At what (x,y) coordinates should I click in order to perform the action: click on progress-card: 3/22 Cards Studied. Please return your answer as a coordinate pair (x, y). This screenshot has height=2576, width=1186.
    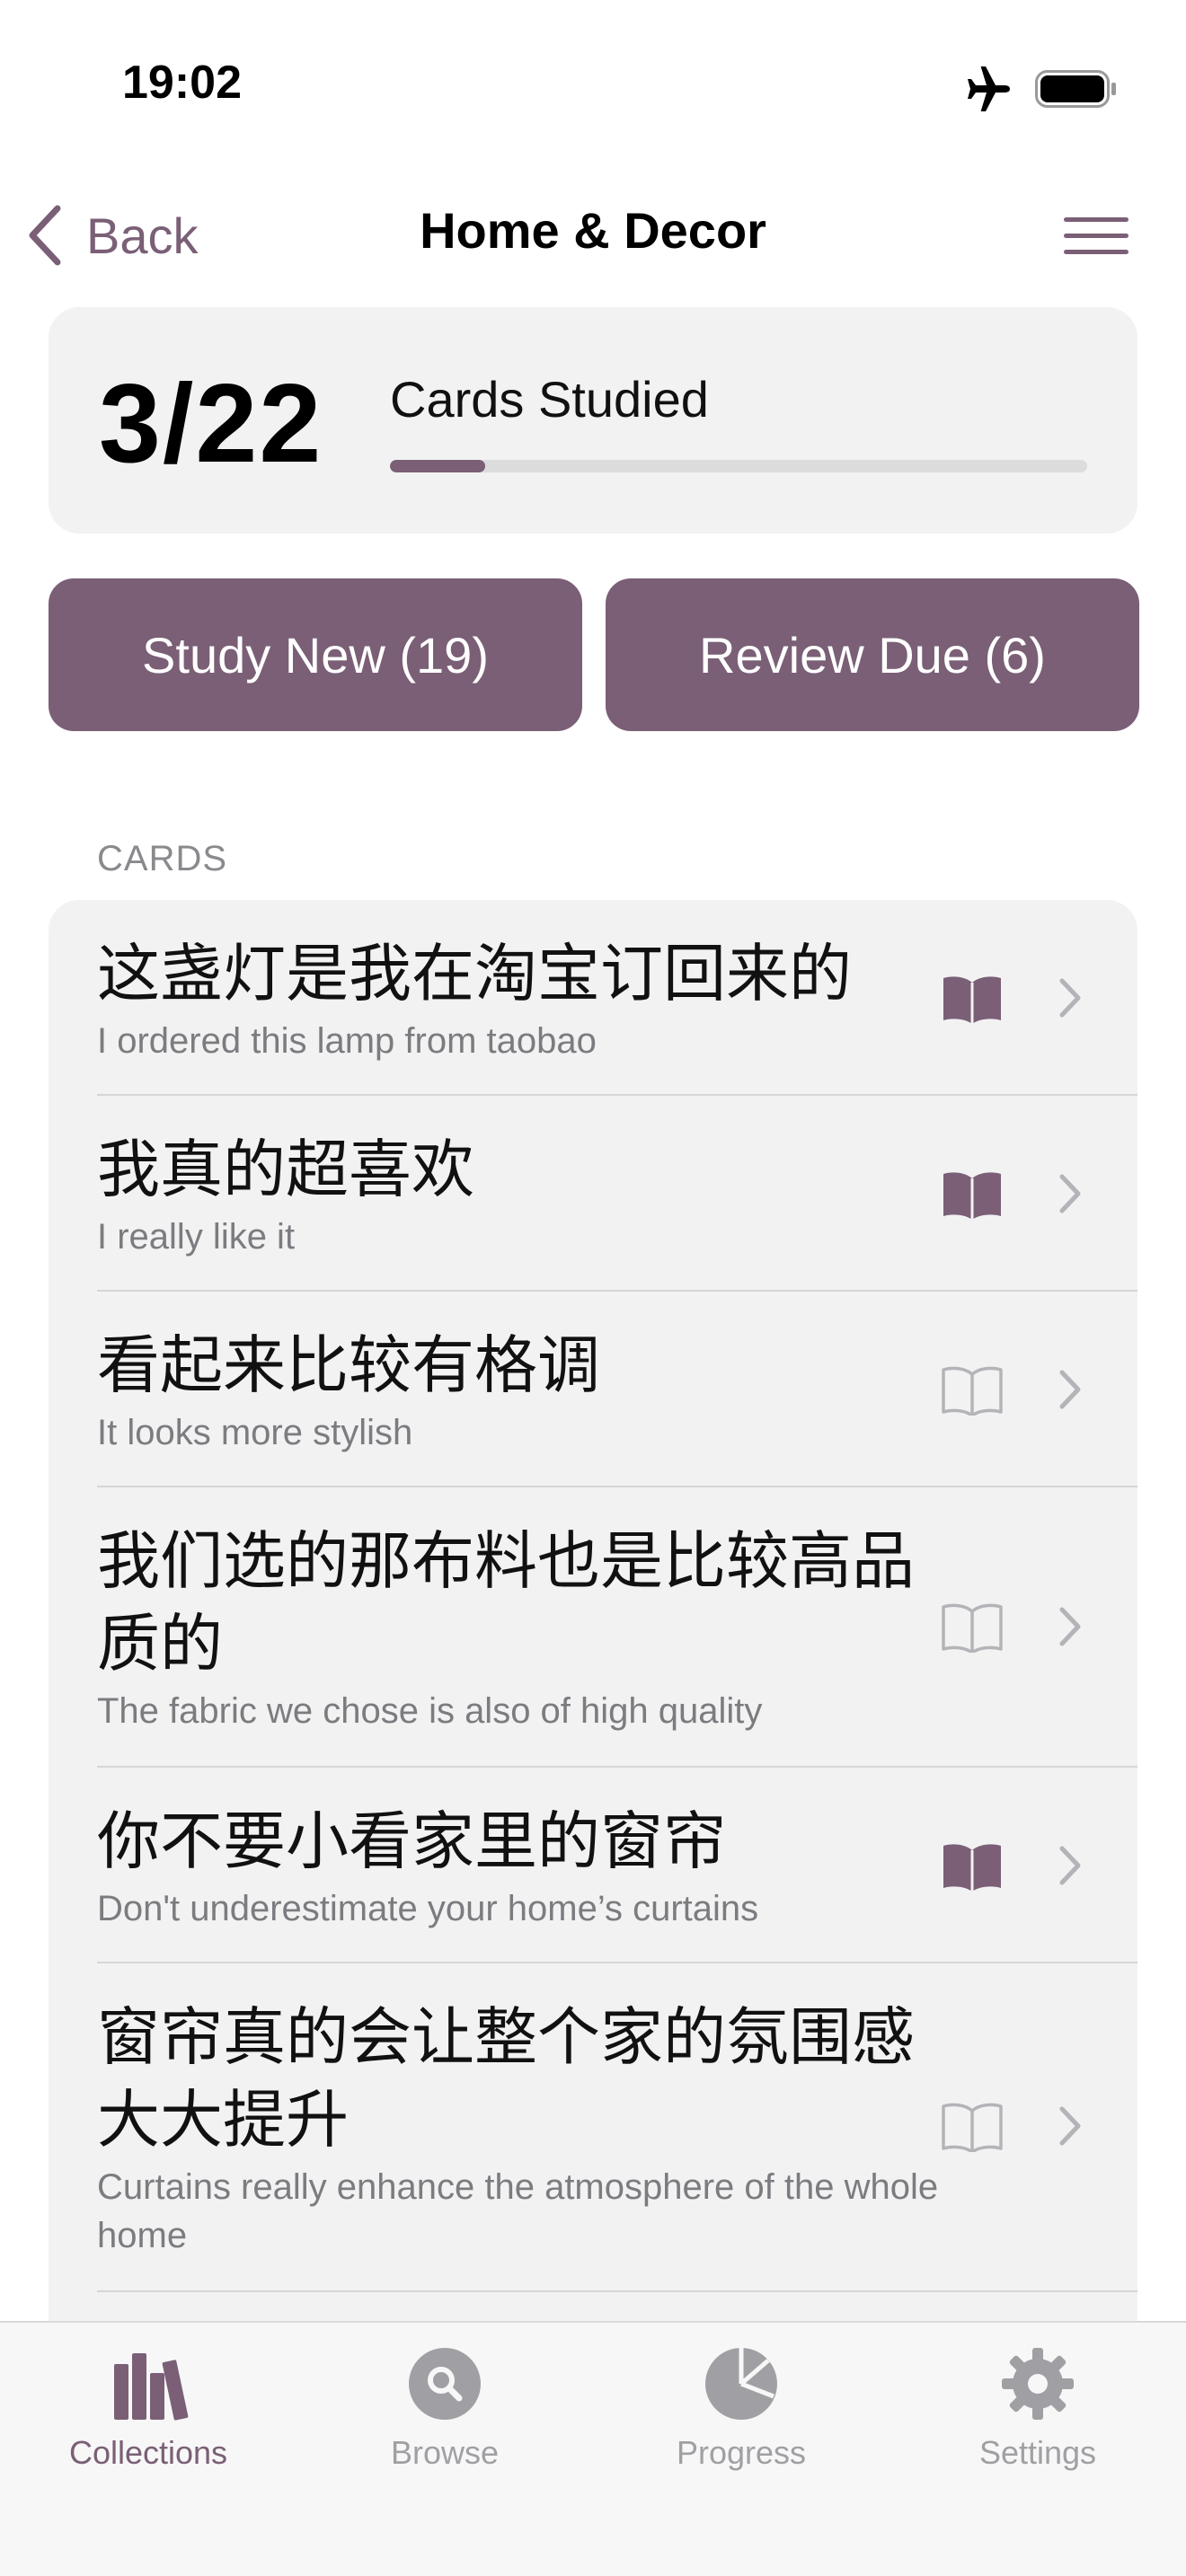
    Looking at the image, I should click on (593, 420).